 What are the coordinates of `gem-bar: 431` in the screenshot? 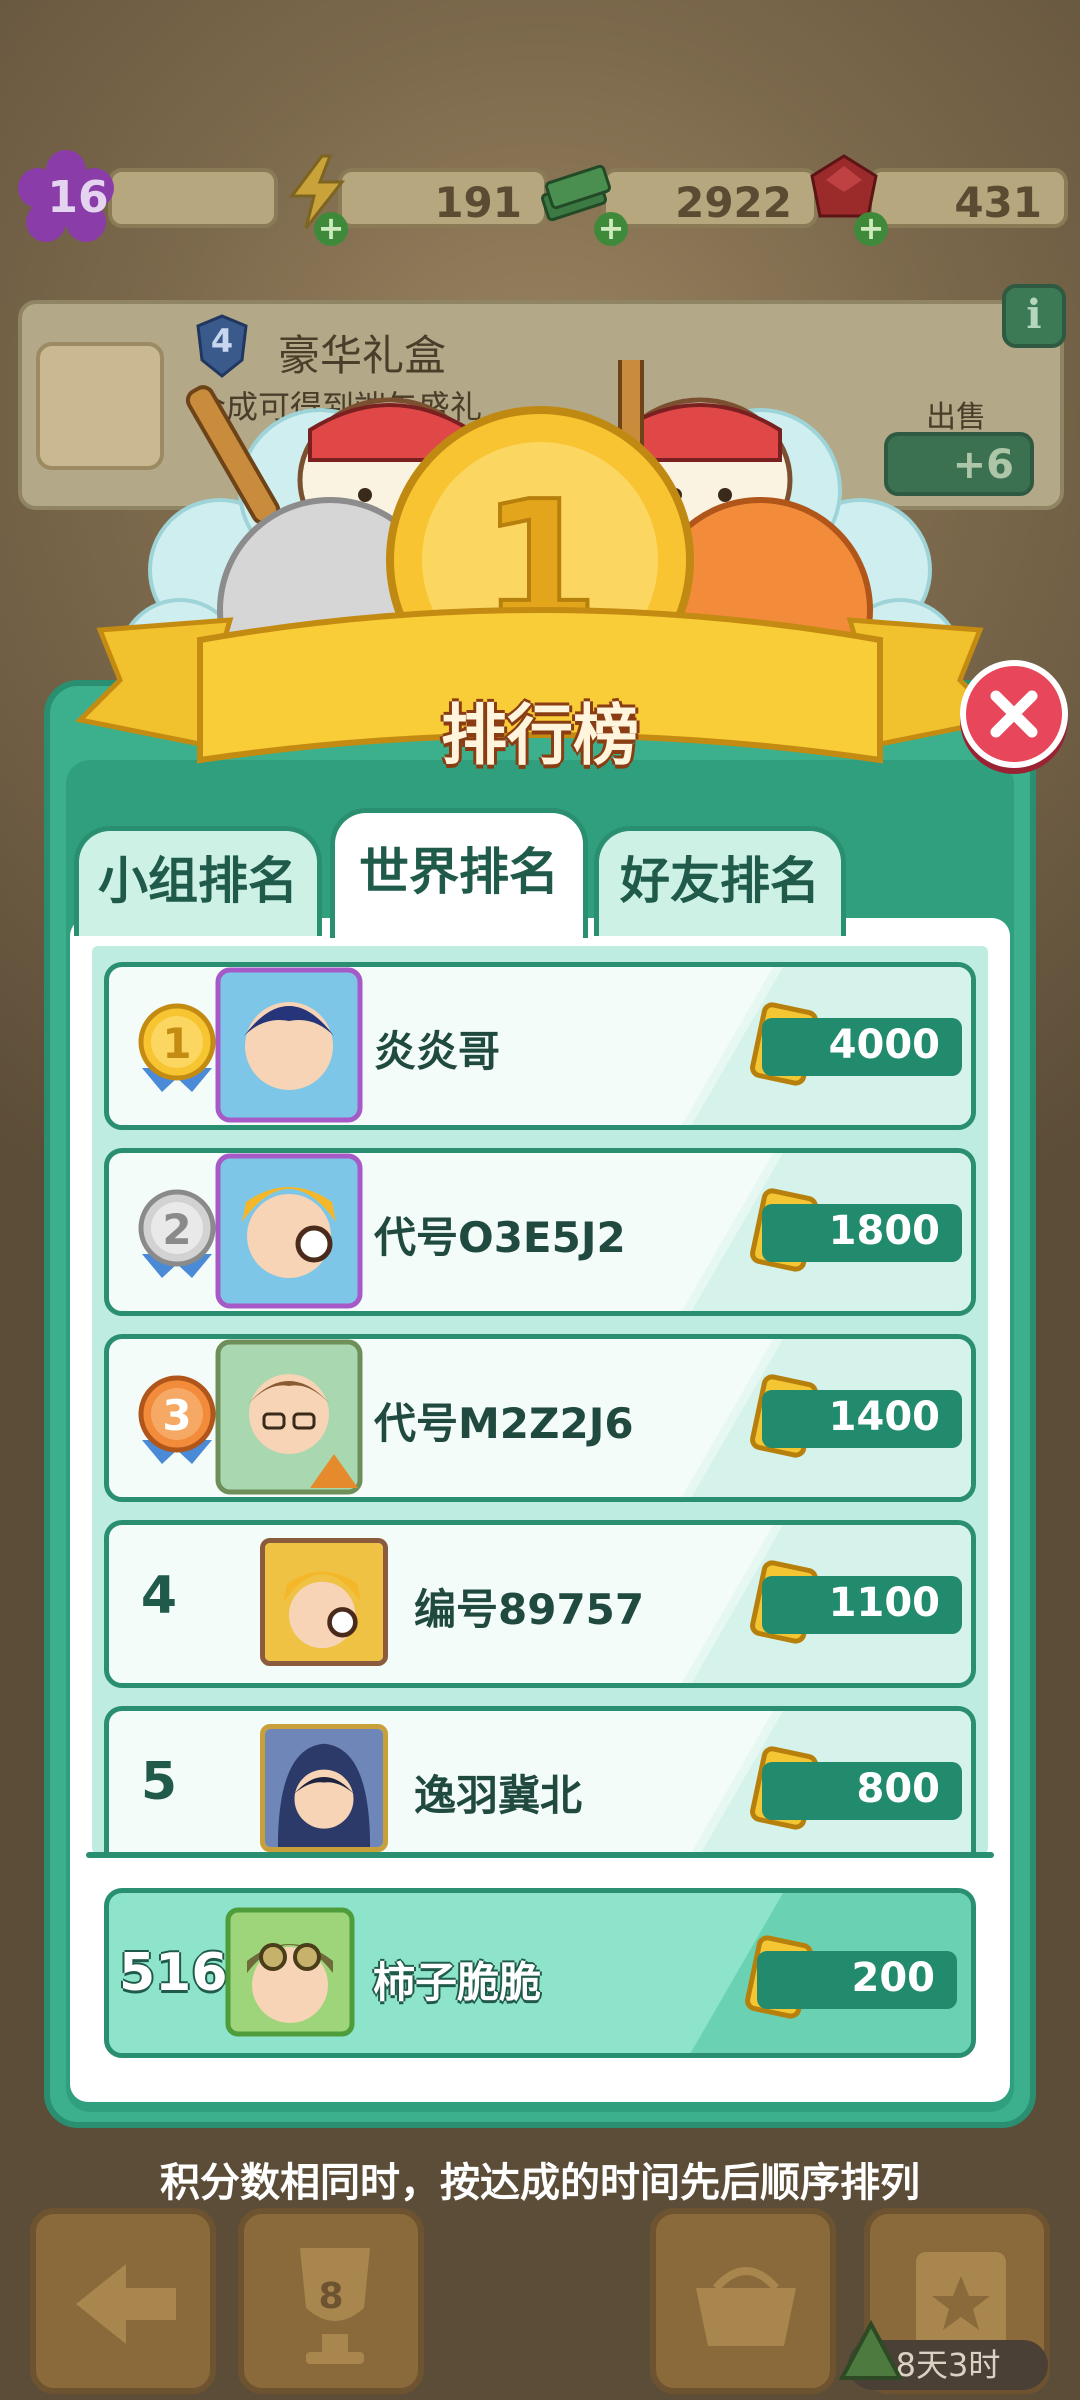 It's located at (968, 198).